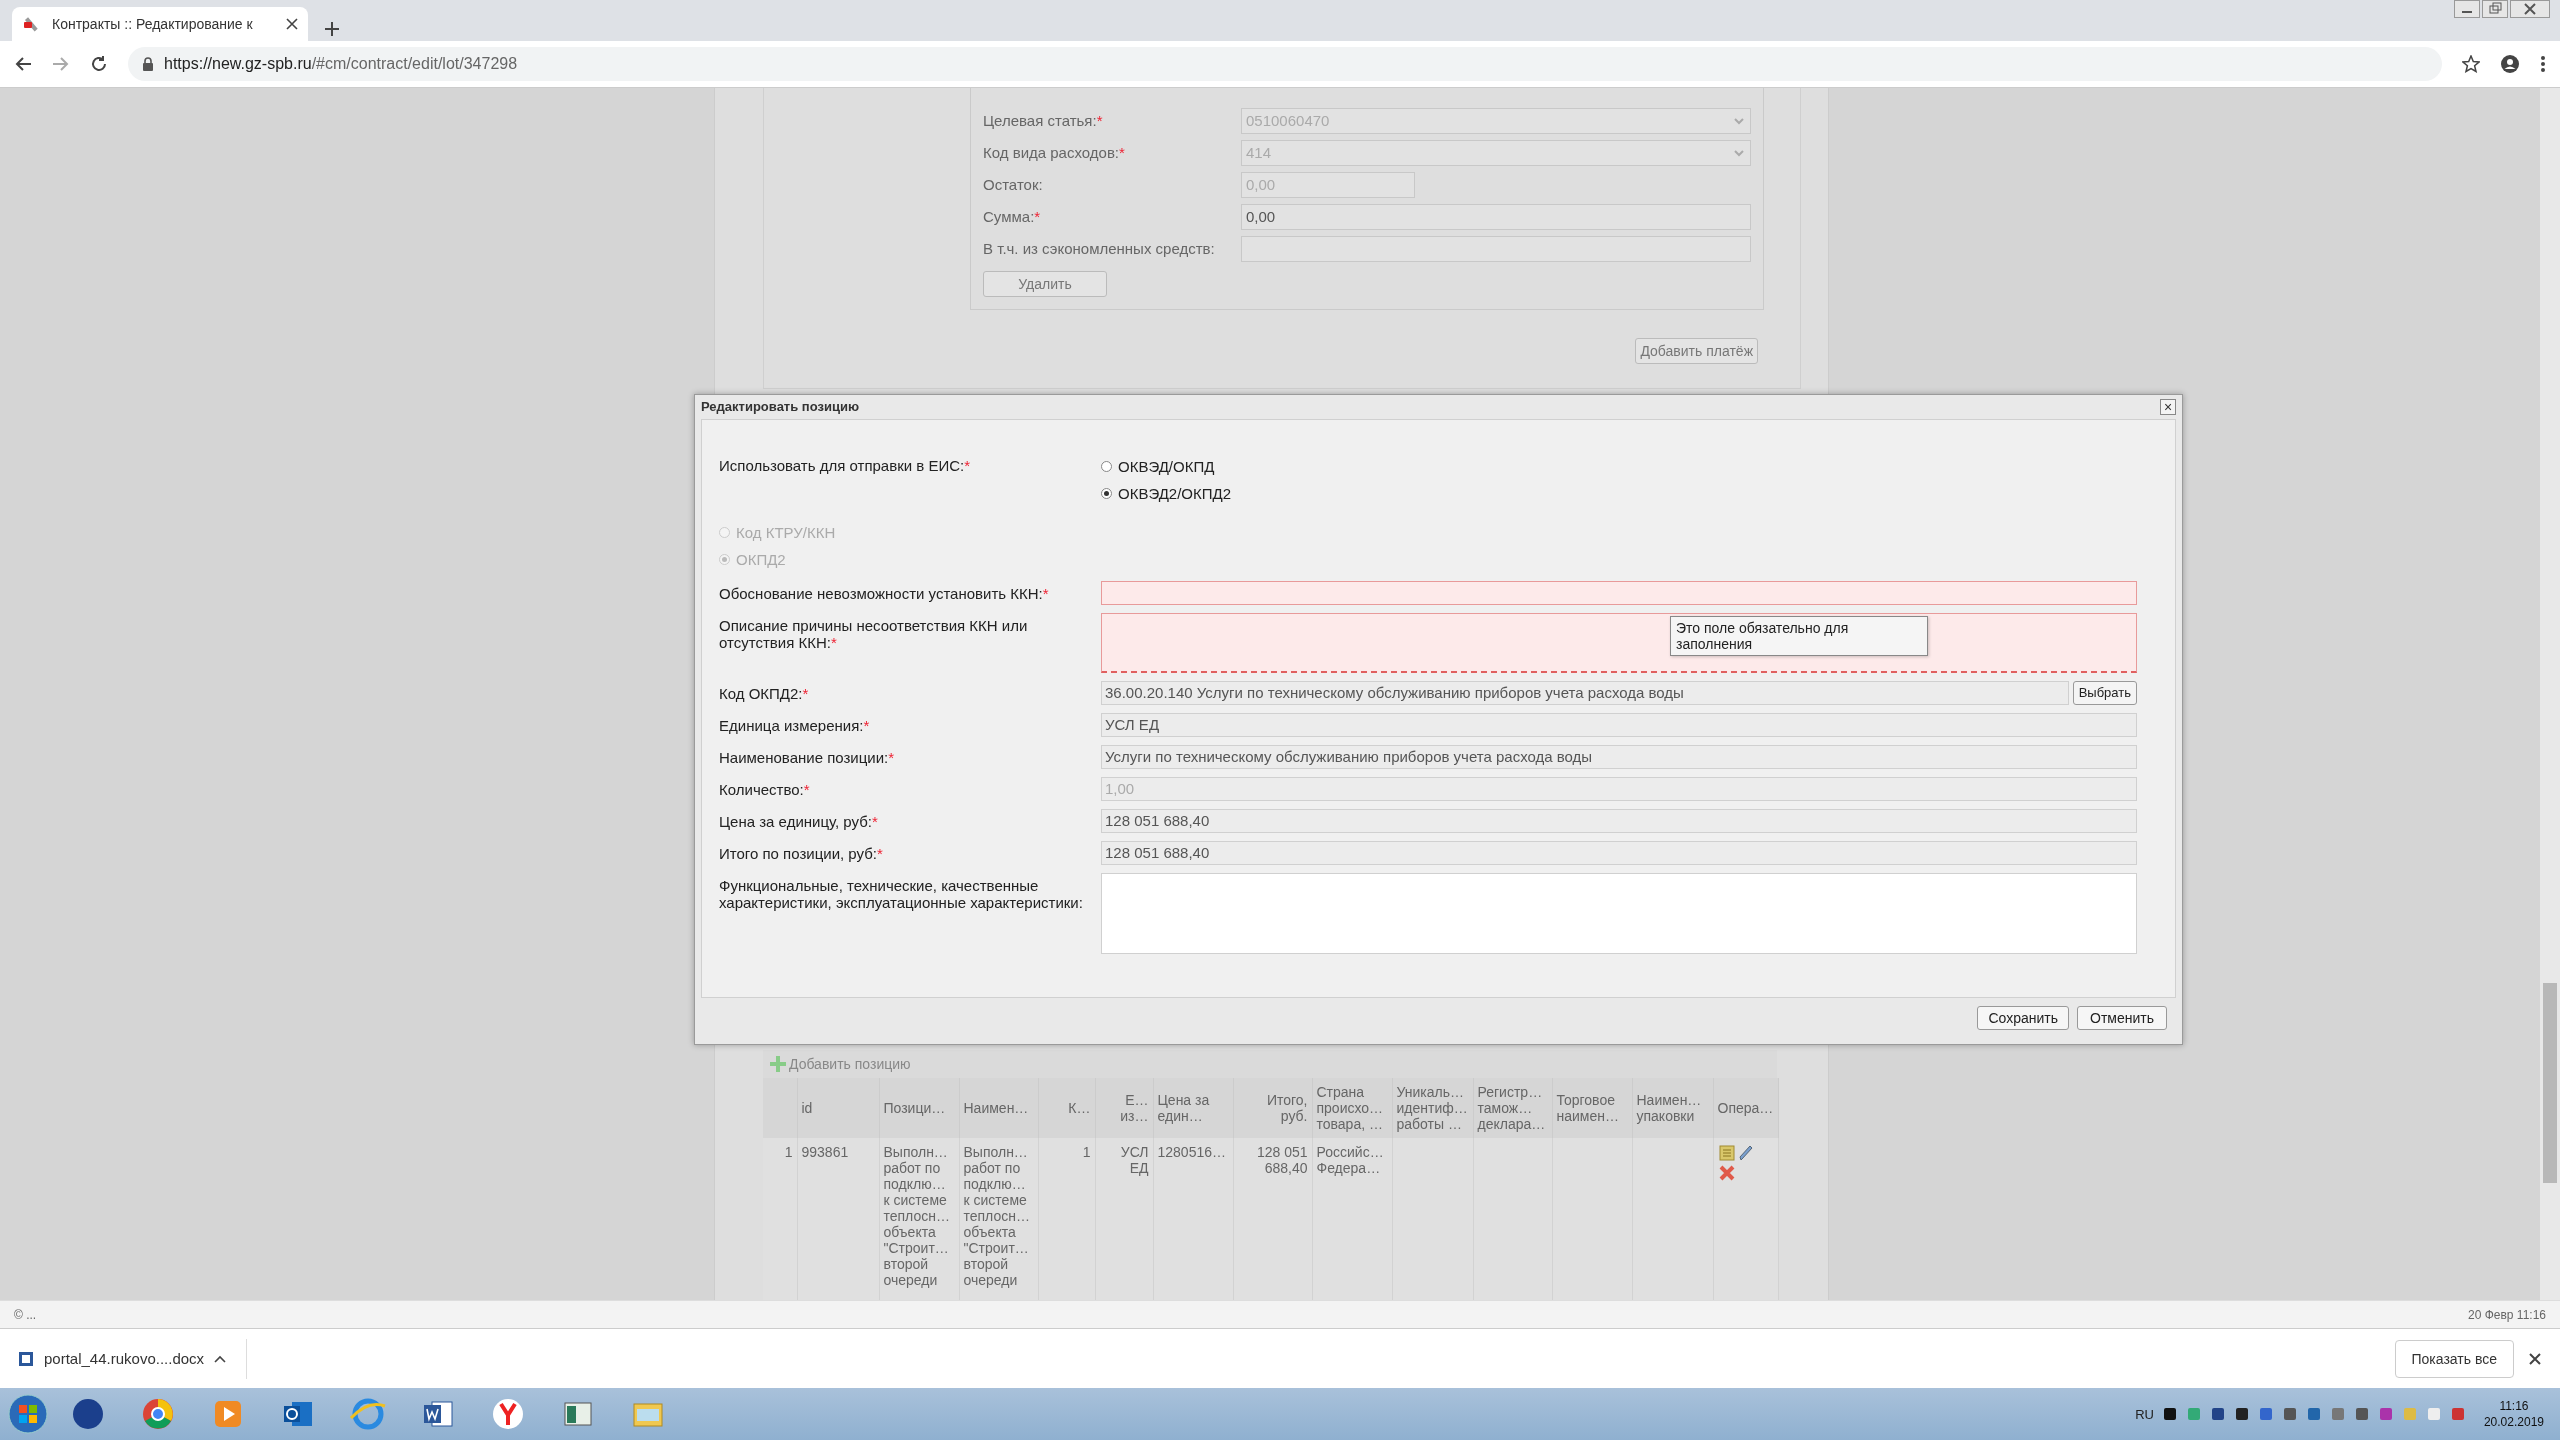 The height and width of the screenshot is (1440, 2560). Describe the element at coordinates (1672, 1107) in the screenshot. I see `column-header: Наимен… упаковки` at that location.